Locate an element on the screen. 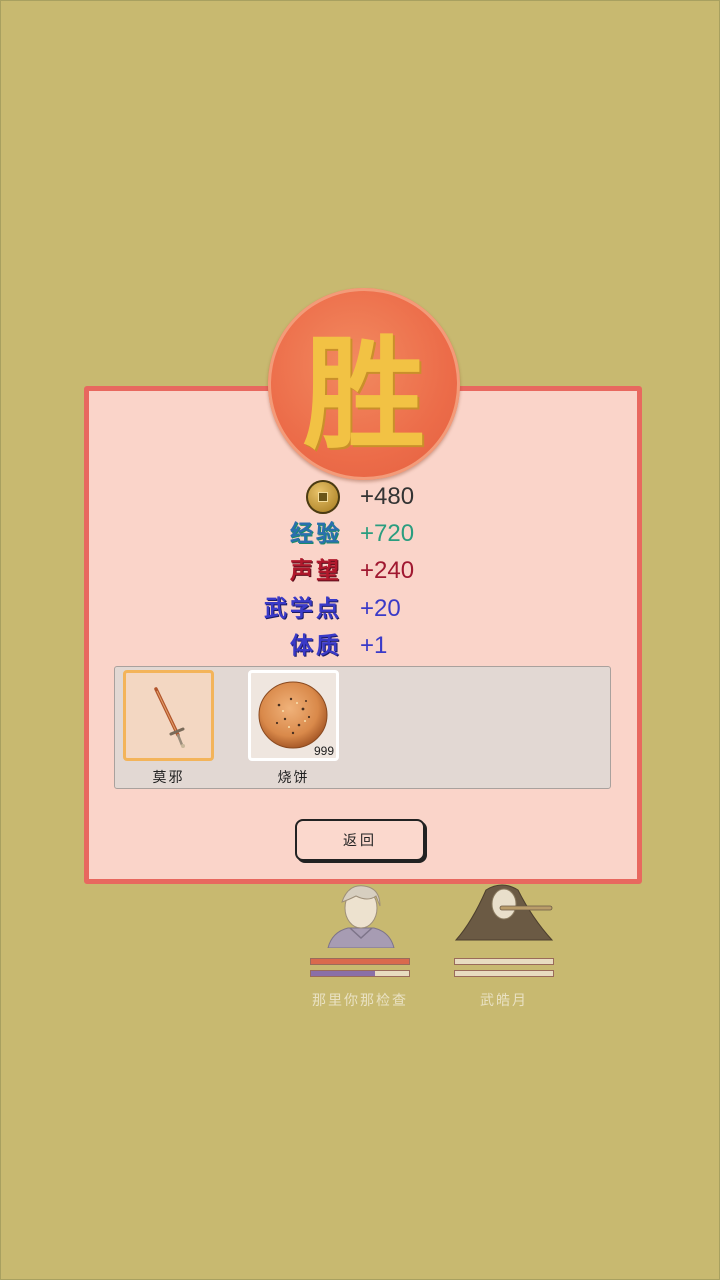 Image resolution: width=720 pixels, height=1280 pixels. young-hero-portrait is located at coordinates (361, 916).